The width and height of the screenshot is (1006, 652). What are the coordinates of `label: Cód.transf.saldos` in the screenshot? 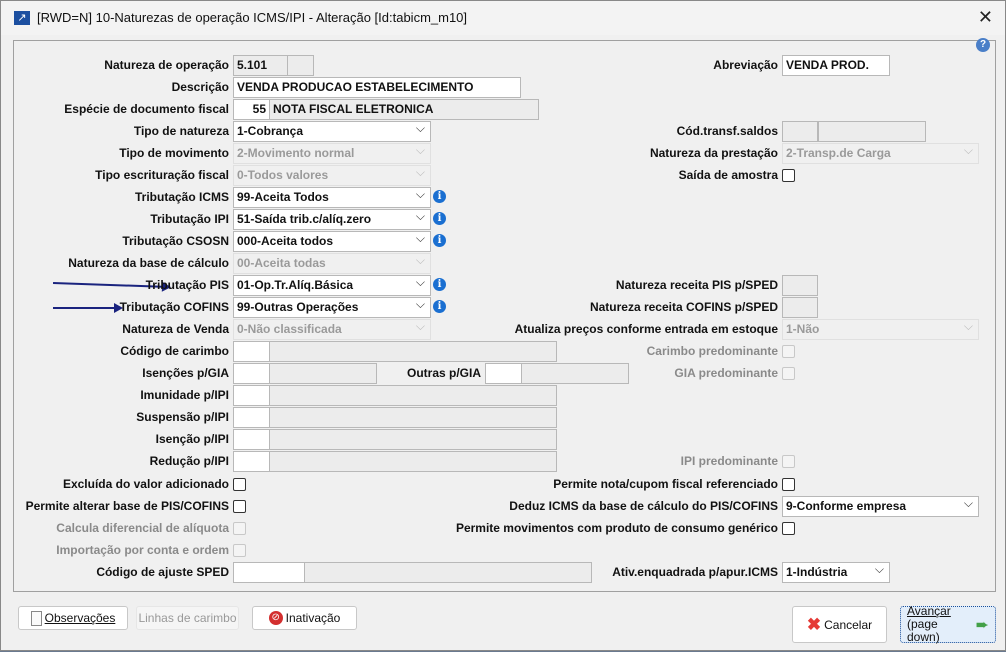 It's located at (727, 131).